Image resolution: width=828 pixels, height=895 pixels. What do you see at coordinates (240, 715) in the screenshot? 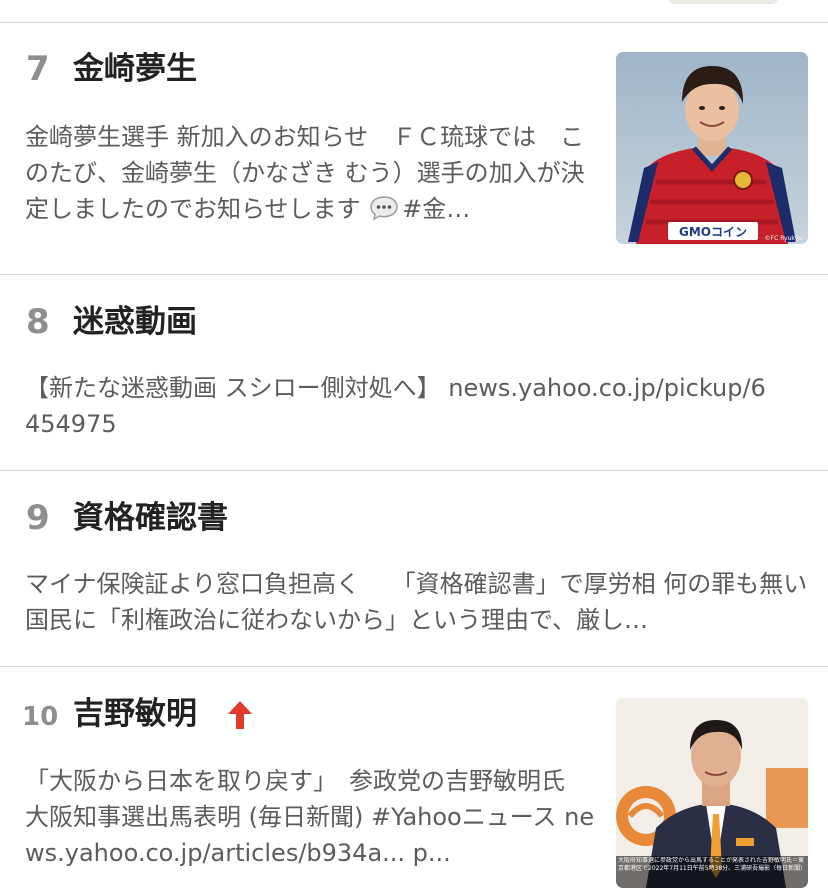
I see `arrow-up-icon` at bounding box center [240, 715].